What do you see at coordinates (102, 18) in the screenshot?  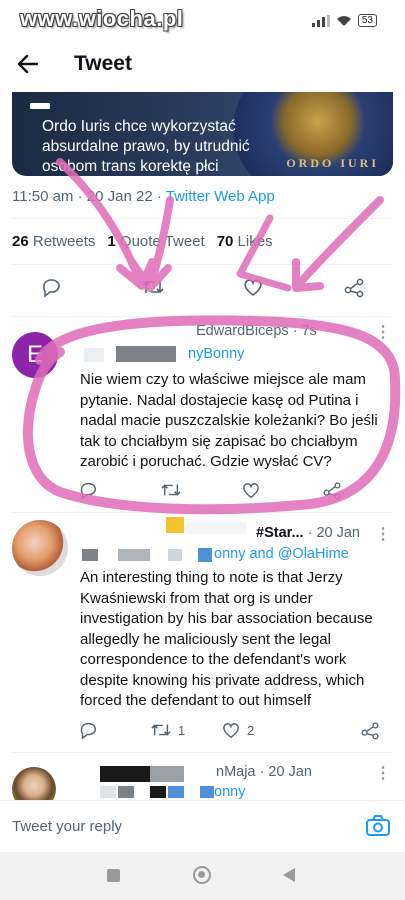 I see `watermark: www.wiocha.pl` at bounding box center [102, 18].